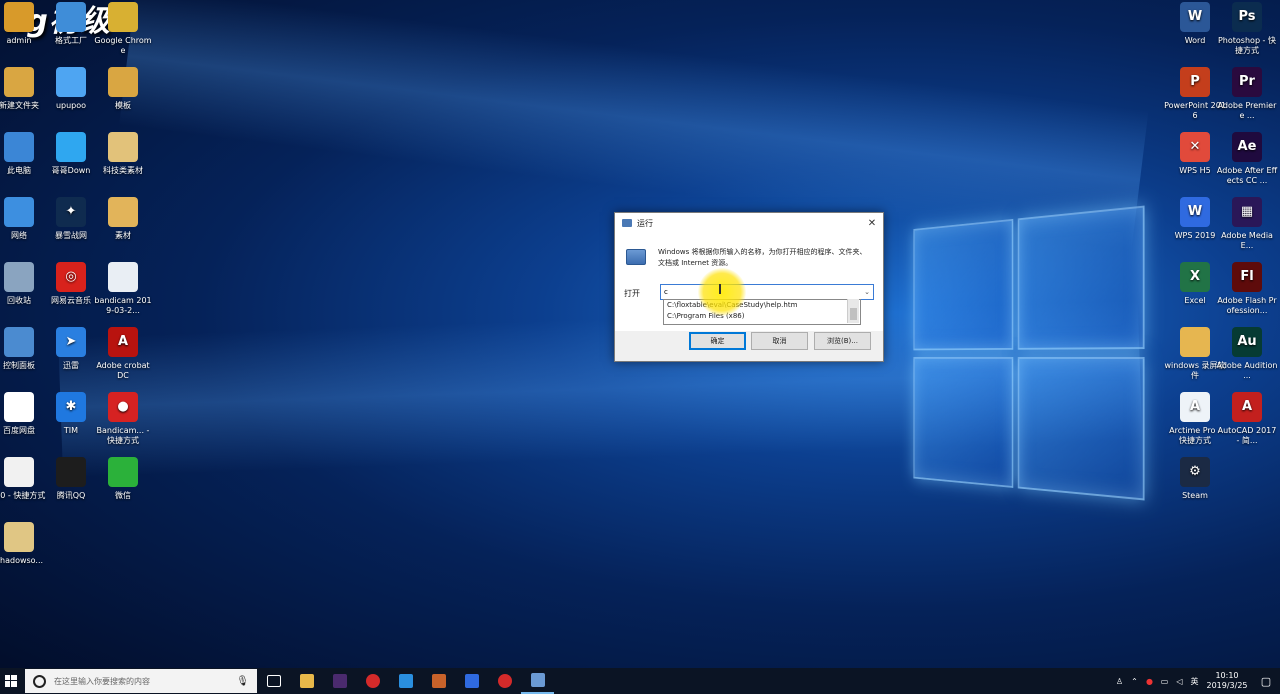 This screenshot has width=1280, height=694. I want to click on start-button, so click(11, 681).